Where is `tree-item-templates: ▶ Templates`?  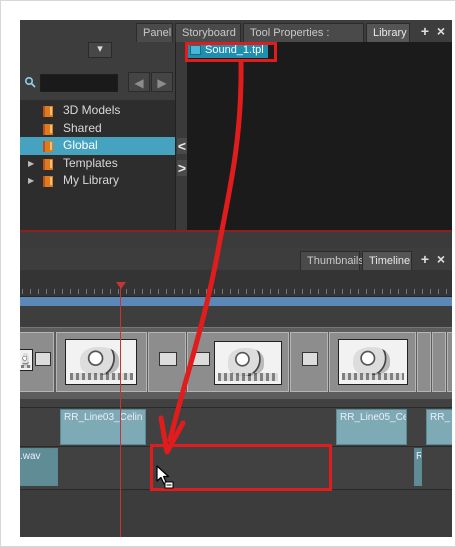
tree-item-templates: ▶ Templates is located at coordinates (97, 164).